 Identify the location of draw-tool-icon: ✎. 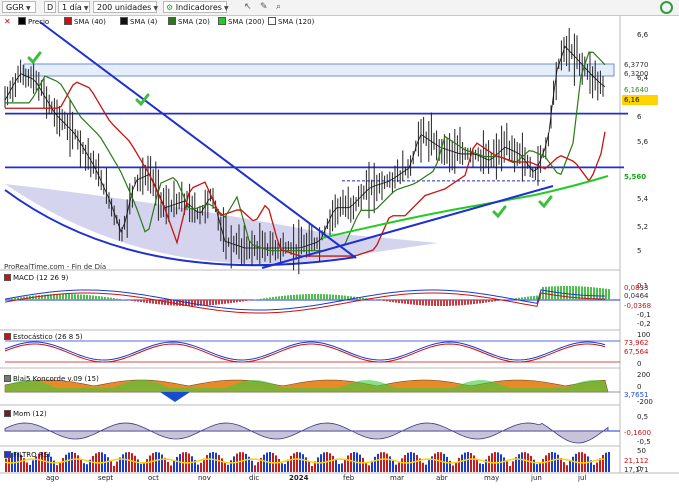
(264, 7).